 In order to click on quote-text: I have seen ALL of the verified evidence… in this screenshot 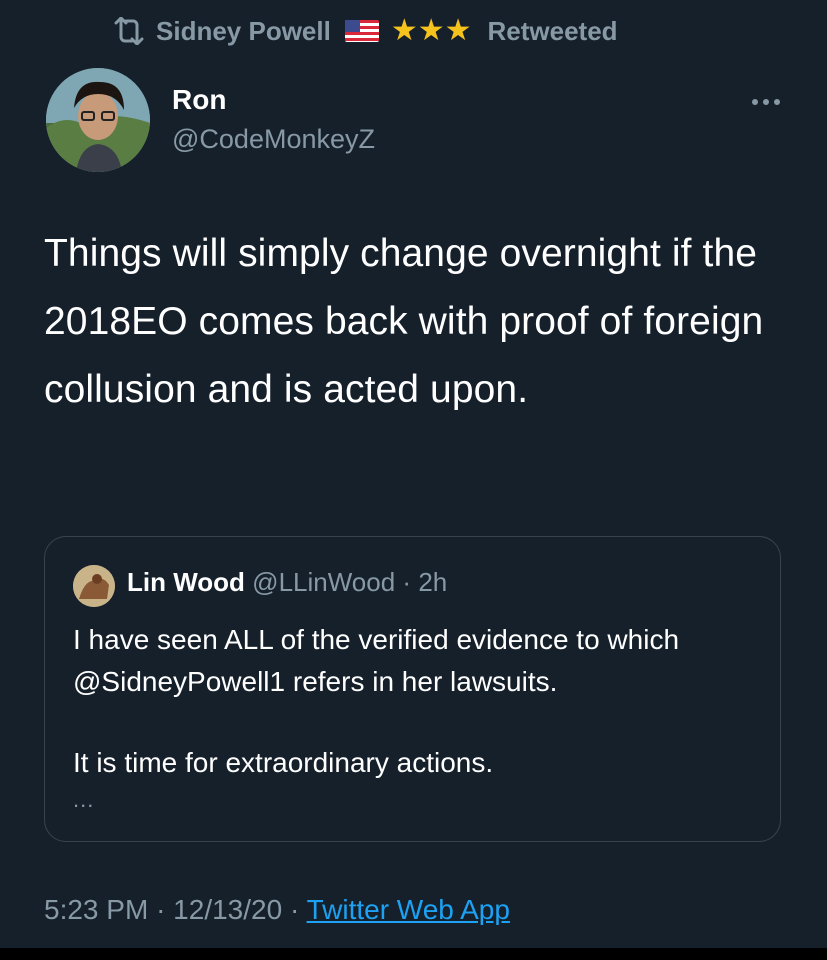, I will do `click(418, 701)`.